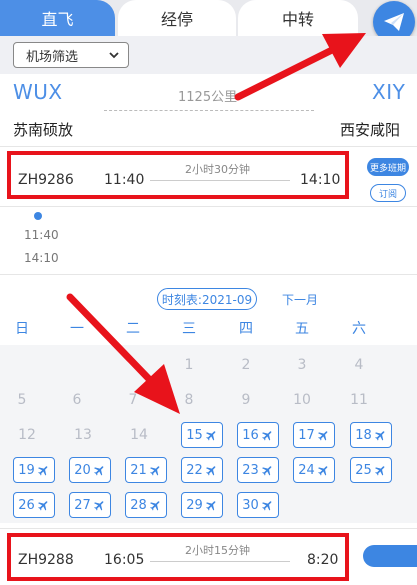 This screenshot has height=585, width=417. Describe the element at coordinates (43, 130) in the screenshot. I see `origin-airport: 苏南硕放` at that location.